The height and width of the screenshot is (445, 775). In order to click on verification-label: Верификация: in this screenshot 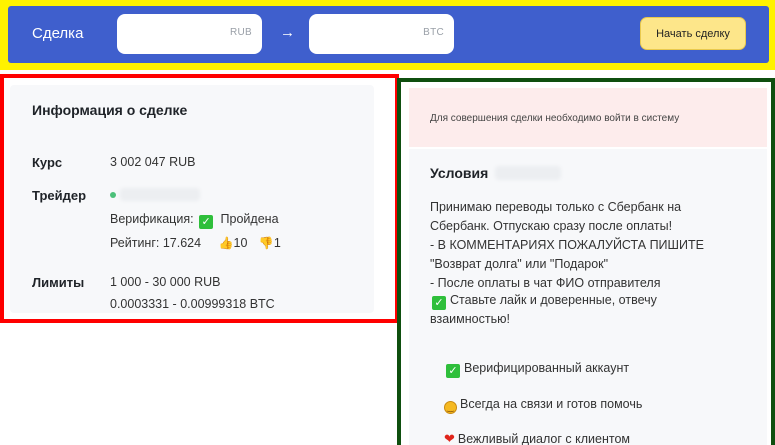, I will do `click(152, 219)`.